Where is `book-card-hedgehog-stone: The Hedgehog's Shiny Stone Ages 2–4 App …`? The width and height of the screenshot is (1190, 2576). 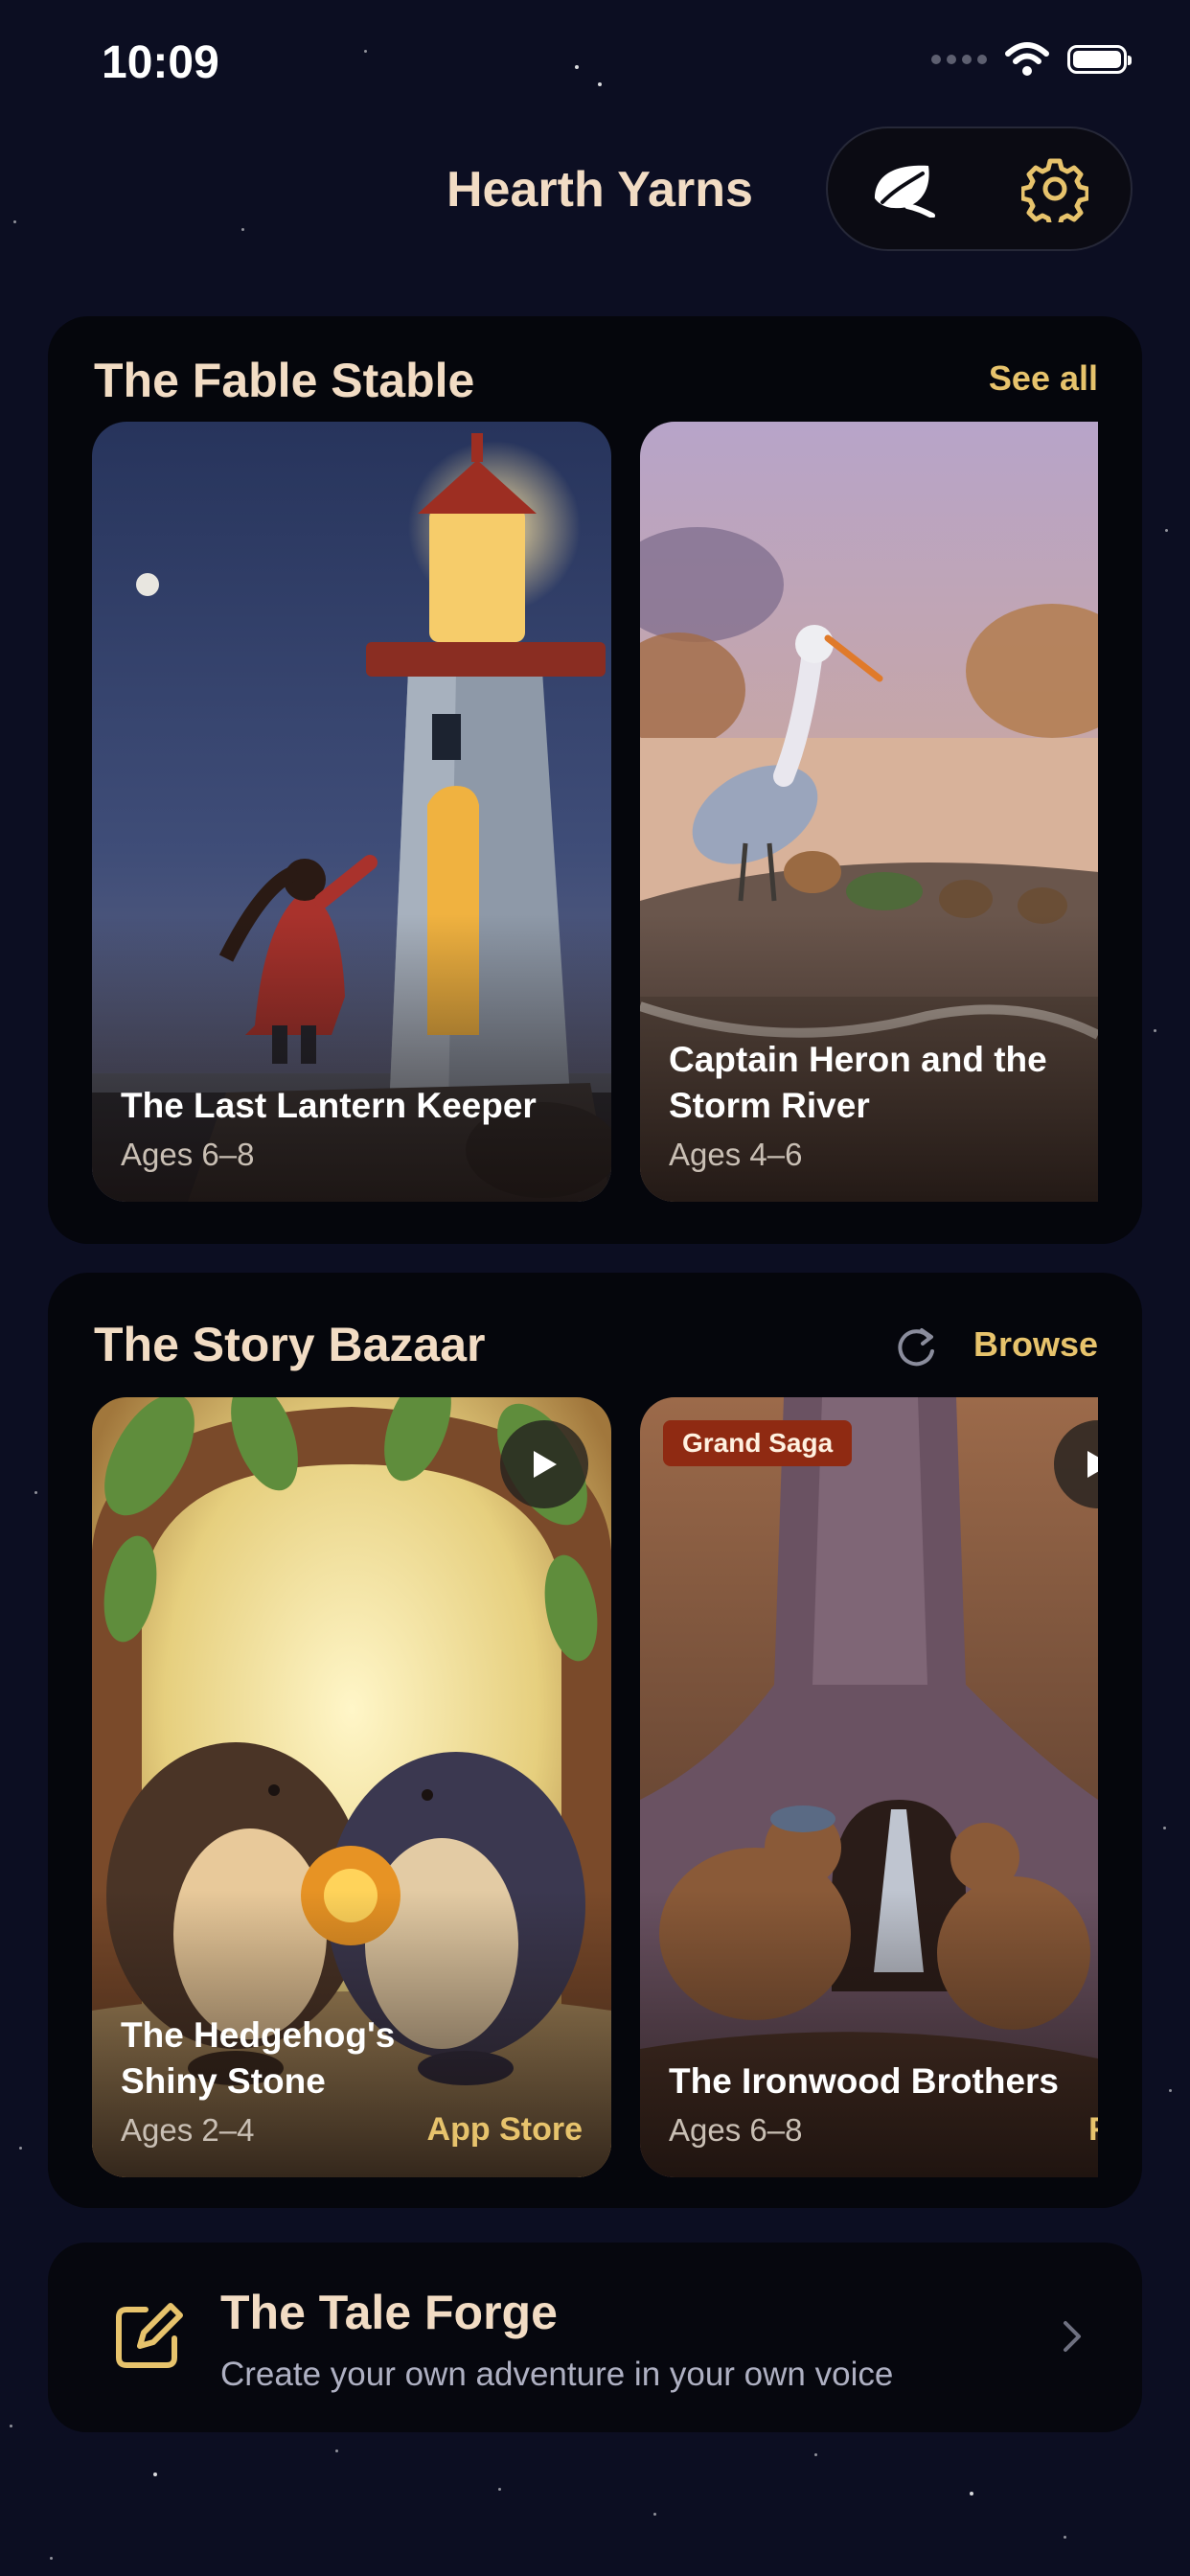
book-card-hedgehog-stone: The Hedgehog's Shiny Stone Ages 2–4 App … is located at coordinates (351, 1787).